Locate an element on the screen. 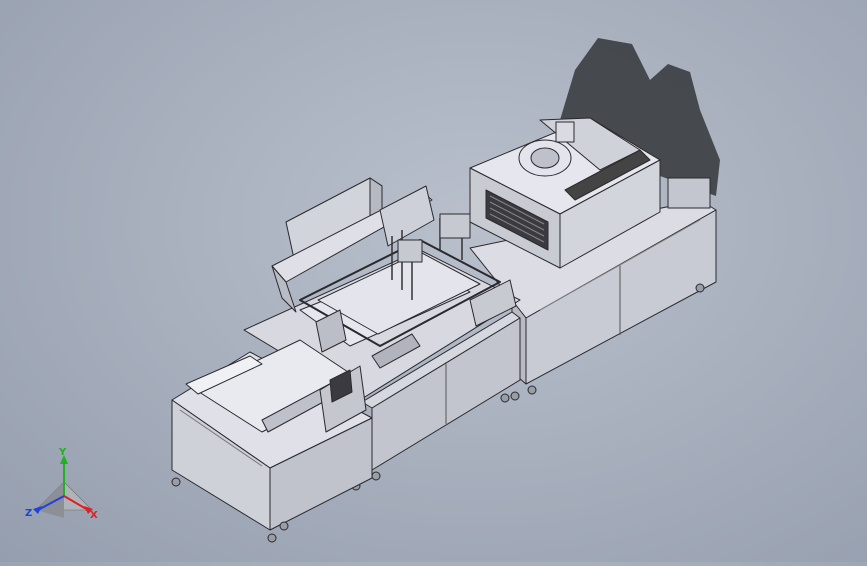 The height and width of the screenshot is (566, 867). triad-graphic: Y X Z is located at coordinates (61, 484).